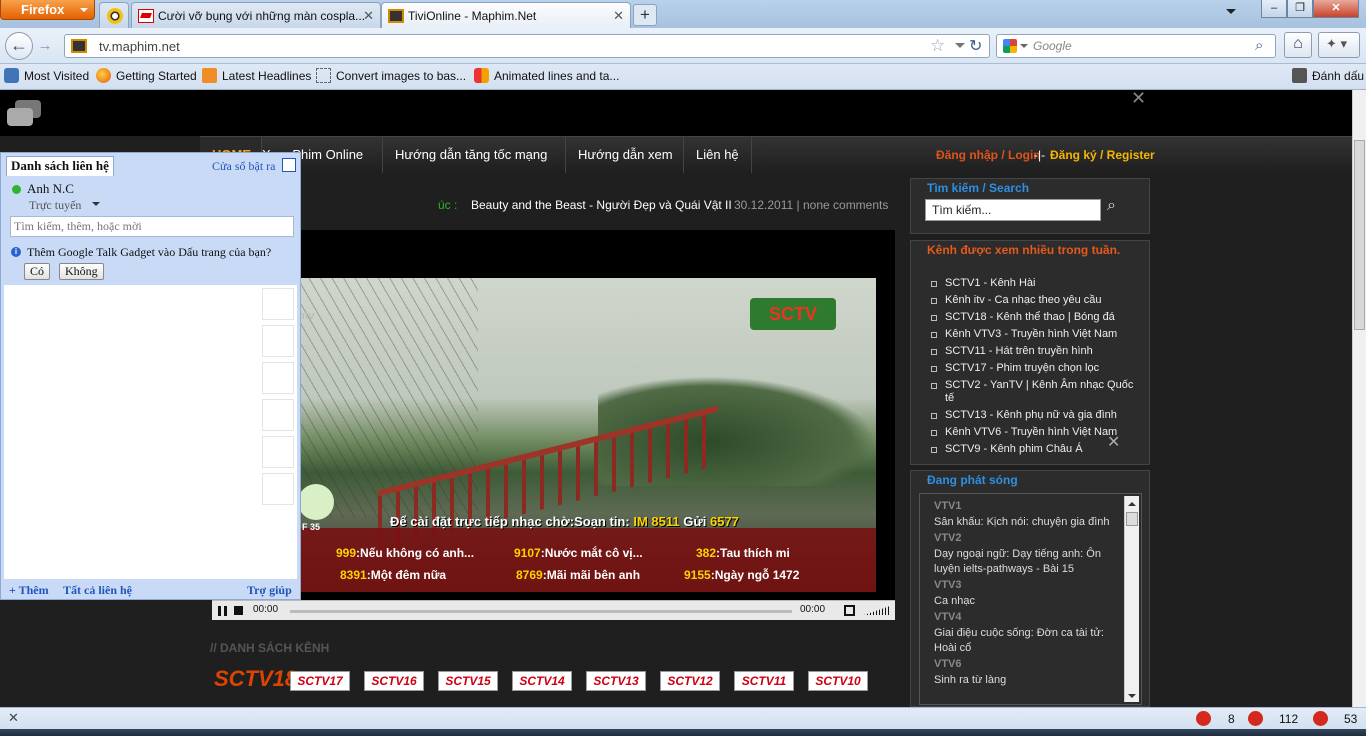 Image resolution: width=1366 pixels, height=736 pixels. Describe the element at coordinates (97, 590) in the screenshot. I see `all-contacts-link: Tất cả liên hệ` at that location.